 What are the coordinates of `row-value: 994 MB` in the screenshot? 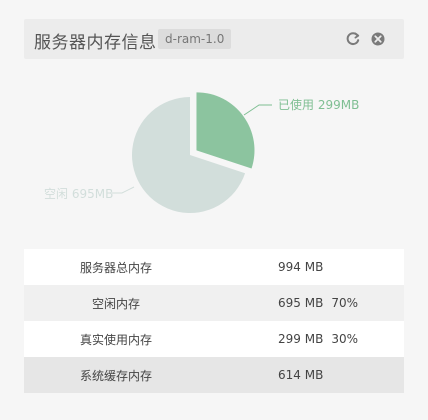 It's located at (306, 267).